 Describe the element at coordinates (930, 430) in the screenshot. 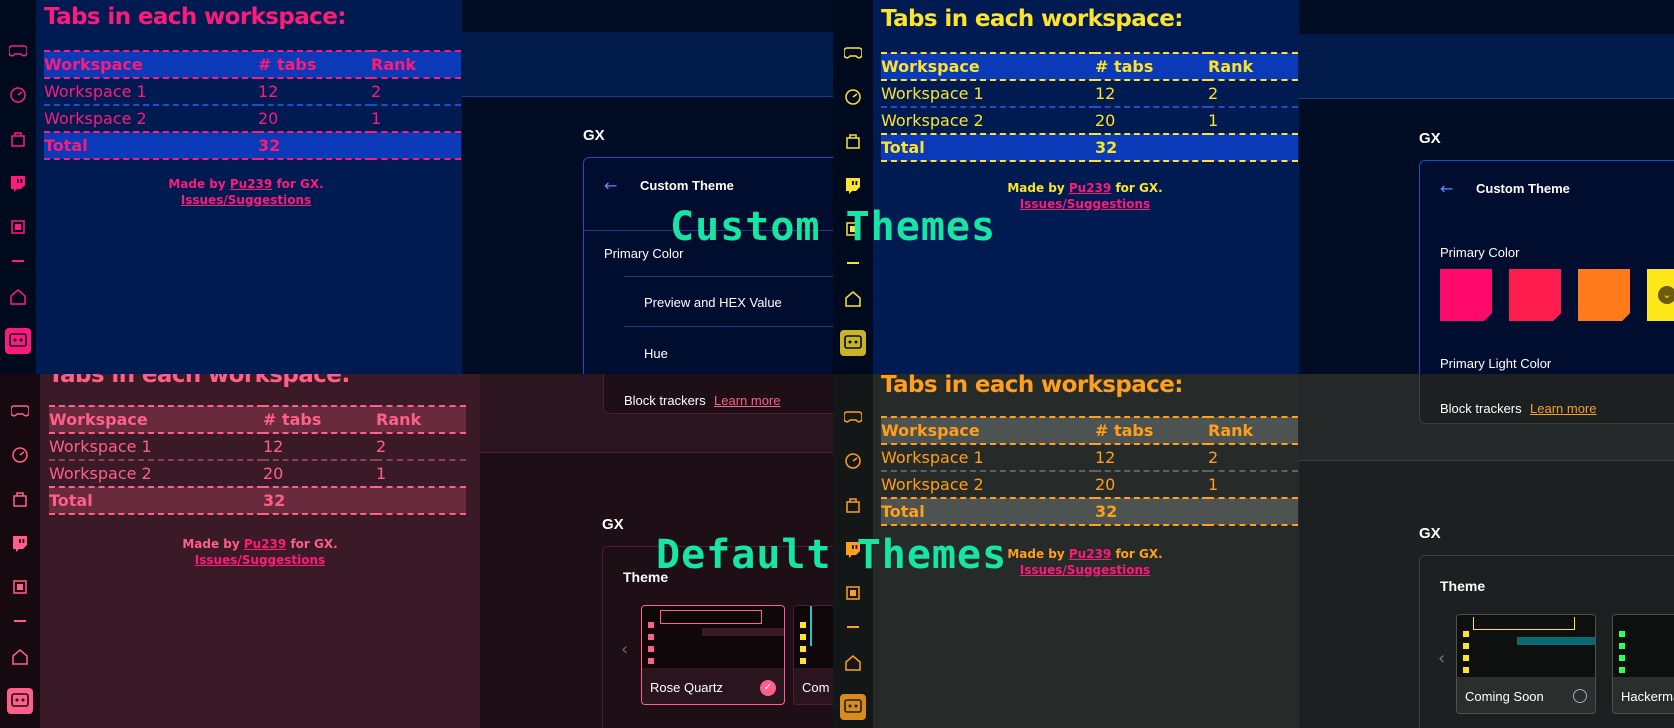

I see `header-workspace: Workspace` at that location.